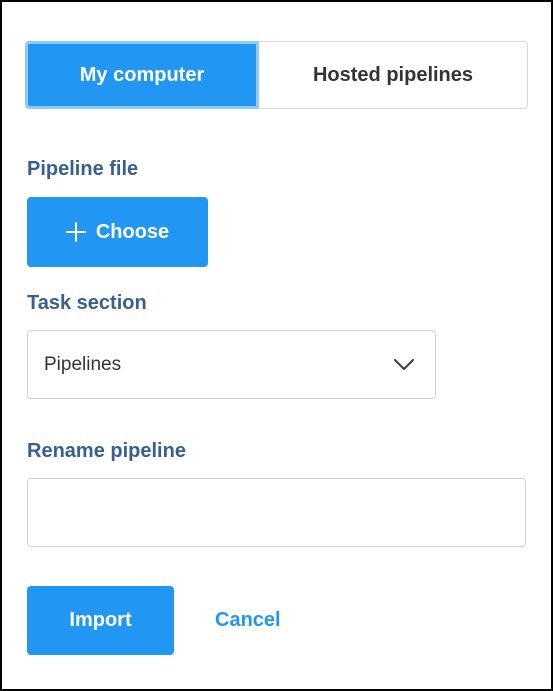  I want to click on import-button: Import, so click(100, 620).